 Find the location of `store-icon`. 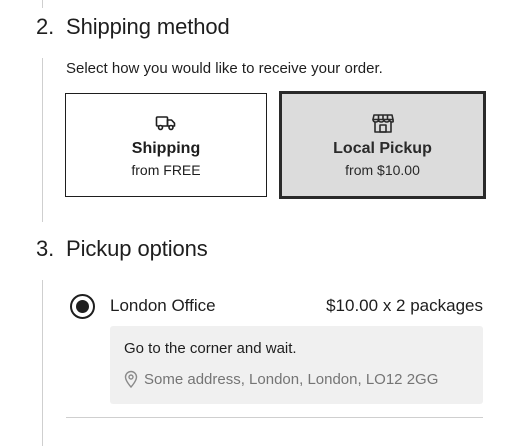

store-icon is located at coordinates (382, 123).